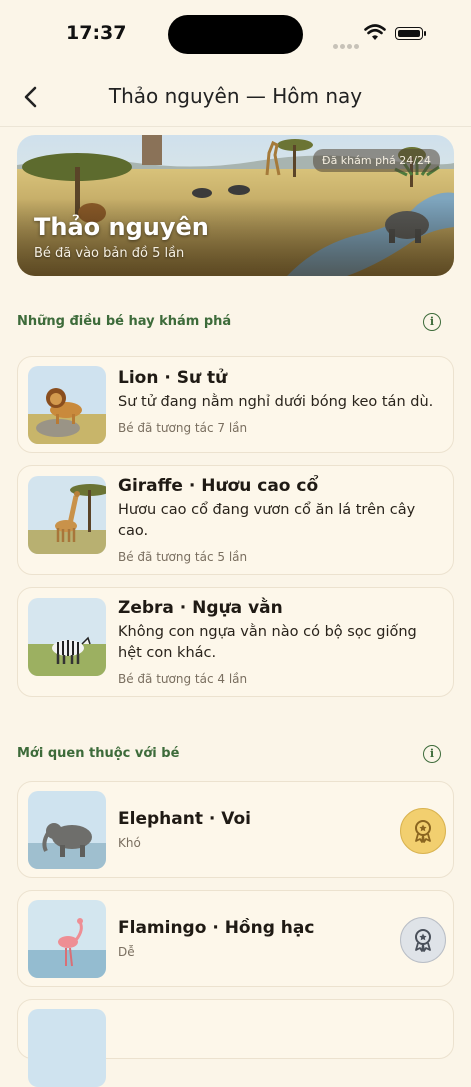  I want to click on page-title: Thảo nguyên — Hôm nay, so click(235, 96).